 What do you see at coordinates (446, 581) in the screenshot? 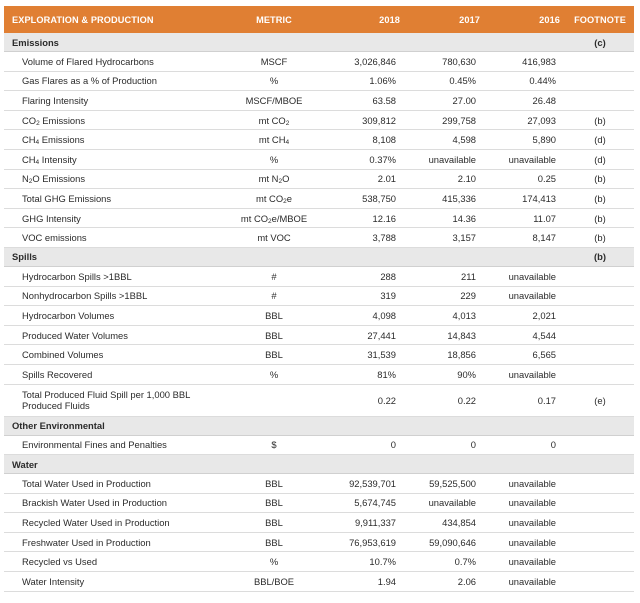
I see `value-2017: 2.06` at bounding box center [446, 581].